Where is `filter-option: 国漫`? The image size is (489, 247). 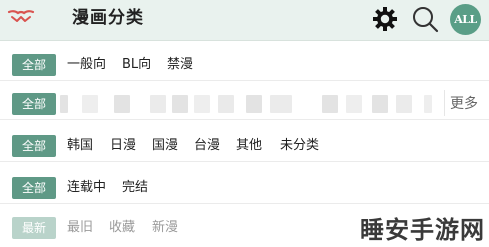
filter-option: 国漫 is located at coordinates (165, 146).